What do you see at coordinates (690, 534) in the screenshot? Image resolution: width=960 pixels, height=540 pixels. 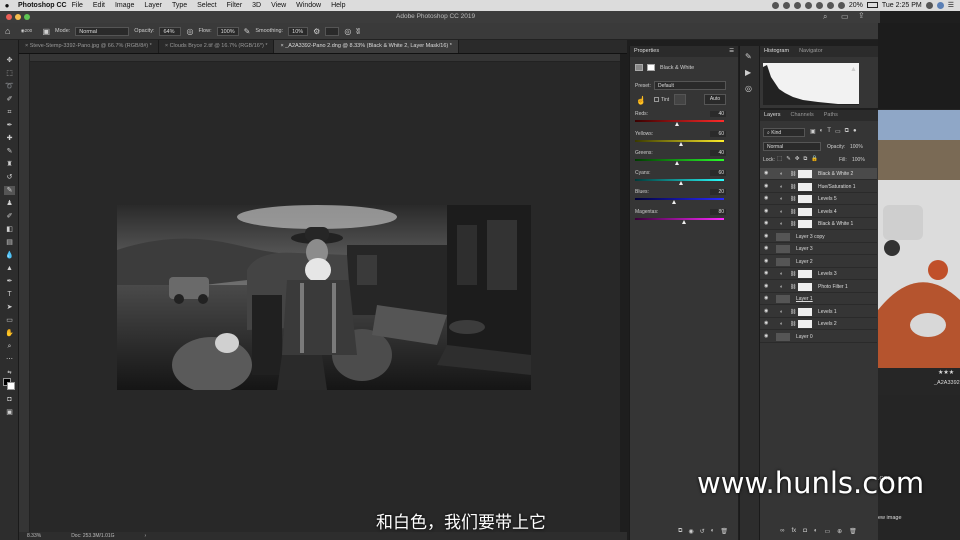 I see `view-previous-icon: ◉` at bounding box center [690, 534].